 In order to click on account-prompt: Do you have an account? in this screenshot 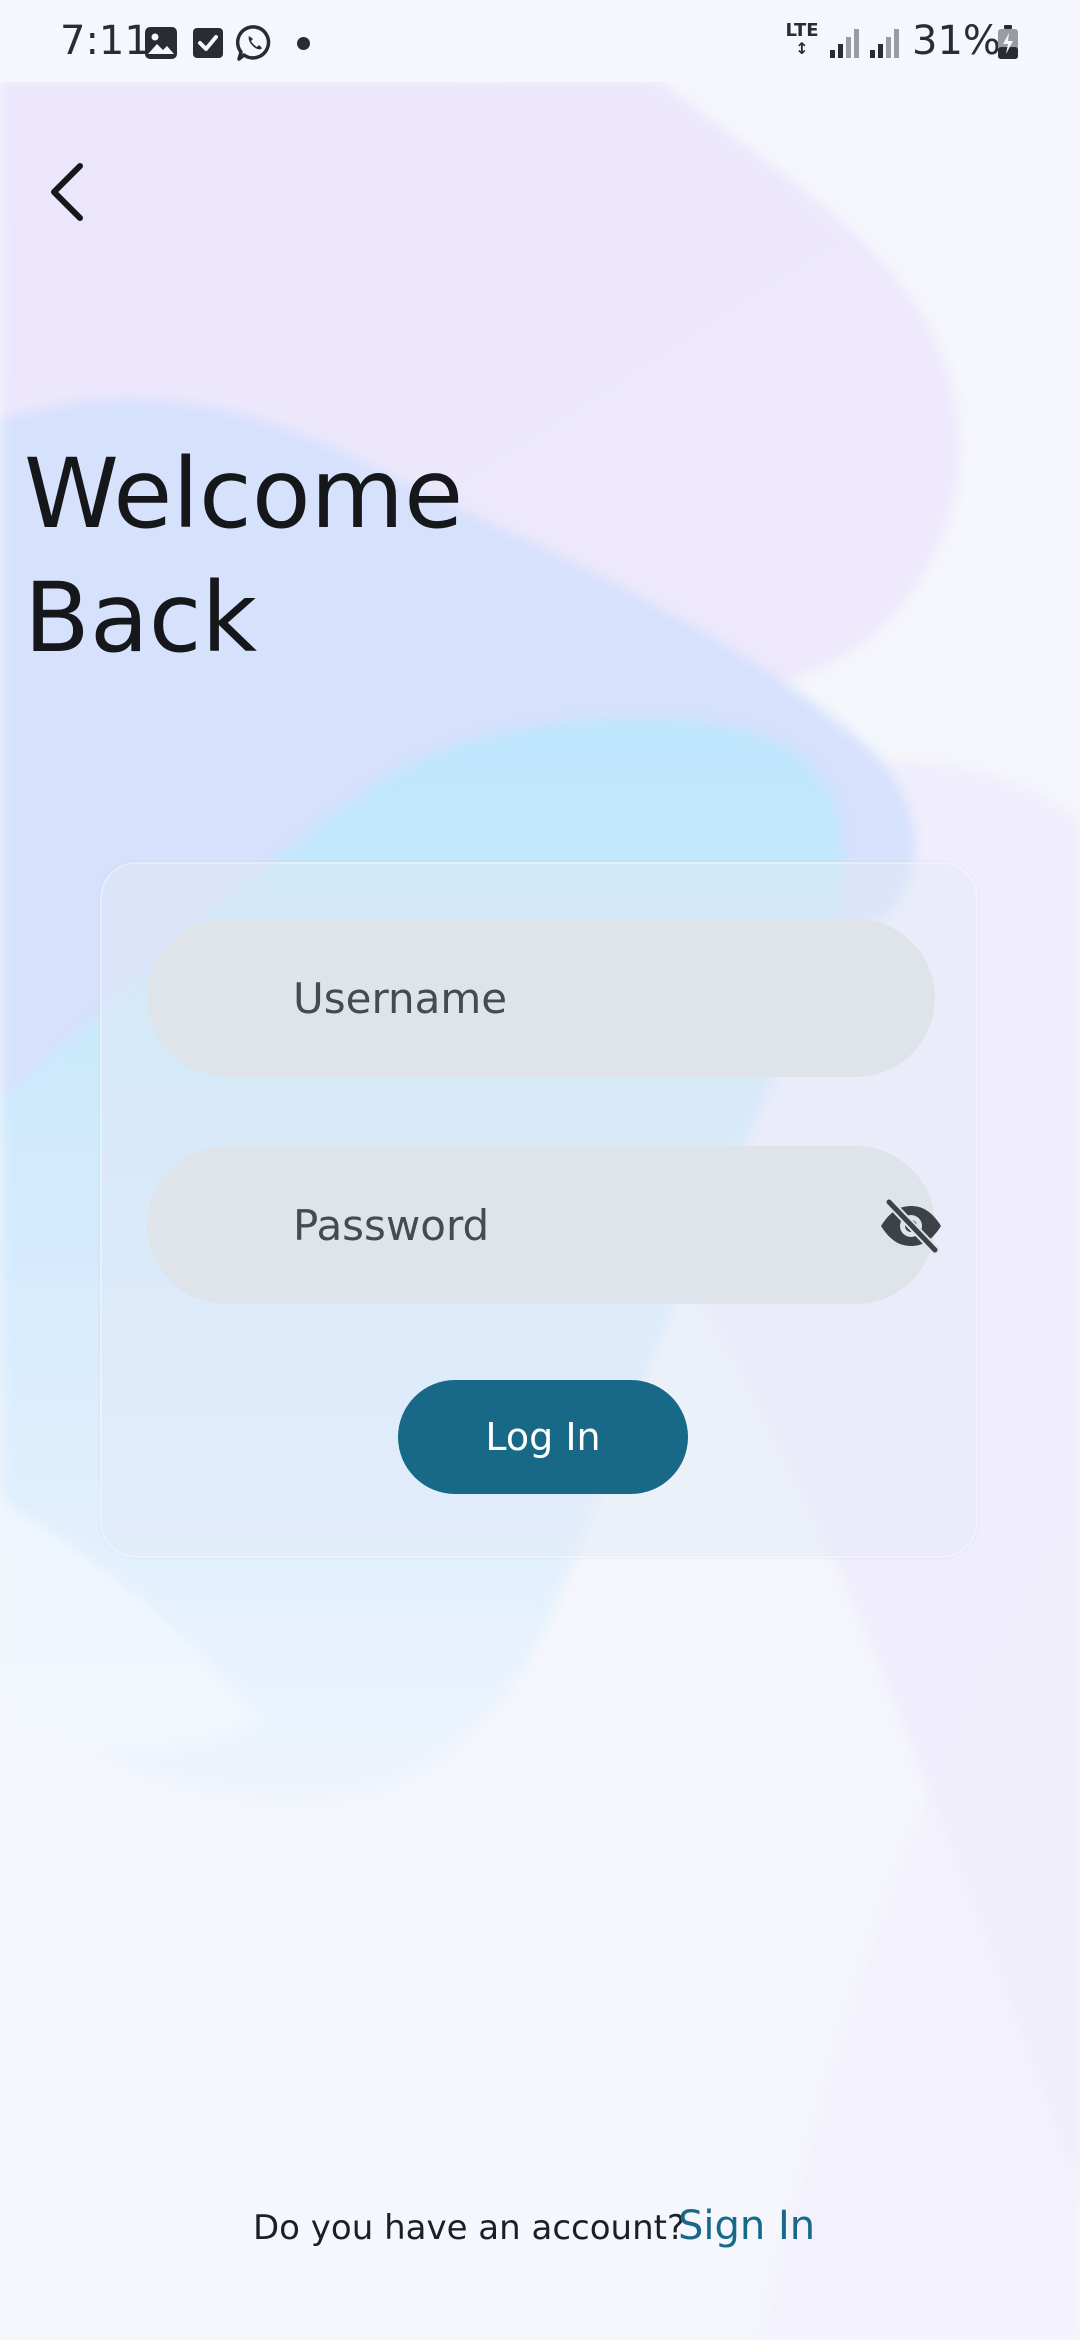, I will do `click(469, 2228)`.